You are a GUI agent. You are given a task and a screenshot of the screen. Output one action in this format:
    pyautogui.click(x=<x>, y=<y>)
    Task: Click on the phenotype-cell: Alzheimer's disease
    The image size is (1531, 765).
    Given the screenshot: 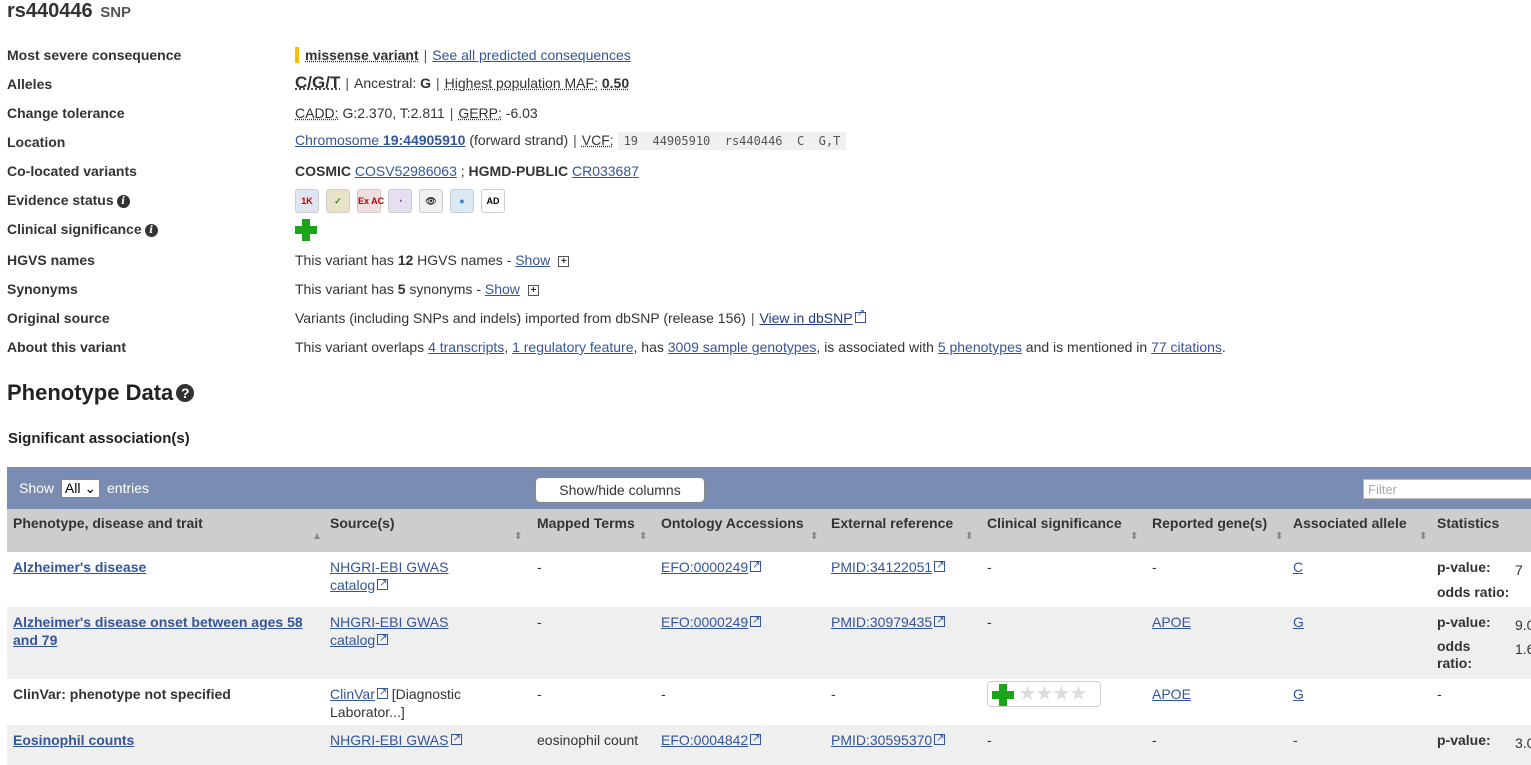 What is the action you would take?
    pyautogui.click(x=163, y=567)
    